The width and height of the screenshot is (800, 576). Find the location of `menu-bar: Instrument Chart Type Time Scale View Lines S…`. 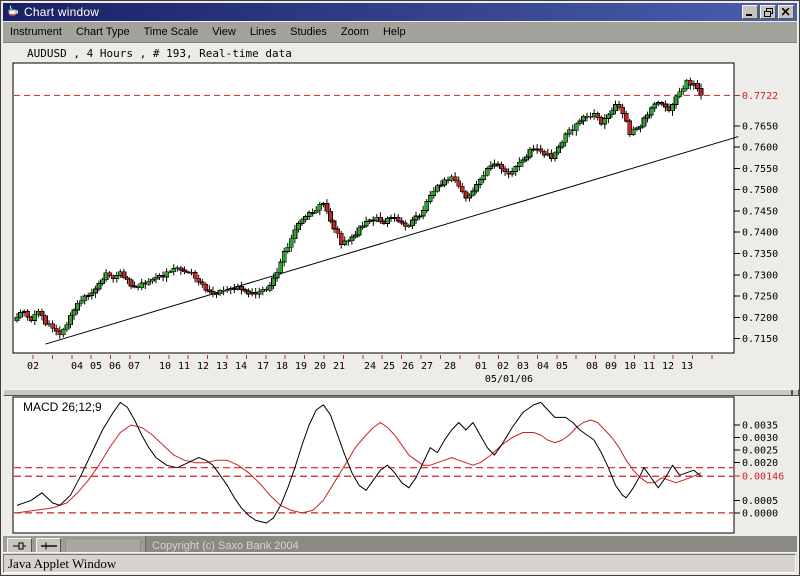

menu-bar: Instrument Chart Type Time Scale View Lines S… is located at coordinates (400, 32).